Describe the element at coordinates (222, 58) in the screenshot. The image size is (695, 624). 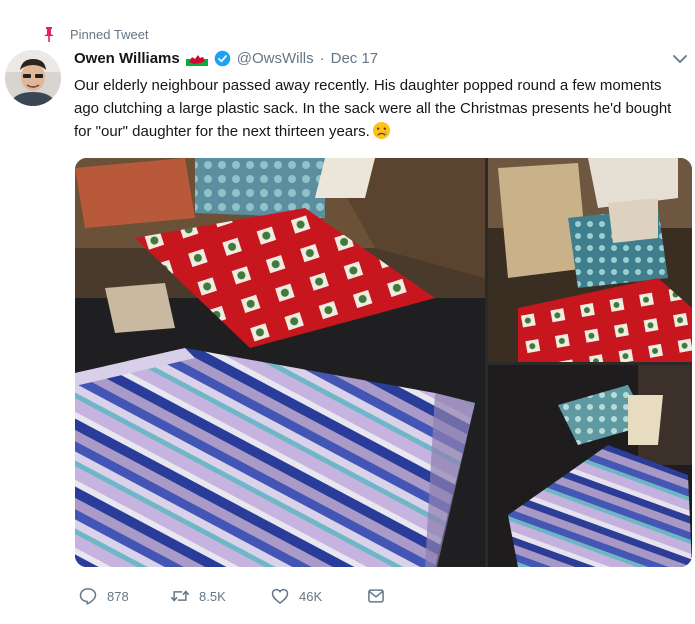
I see `verified-badge-icon` at that location.